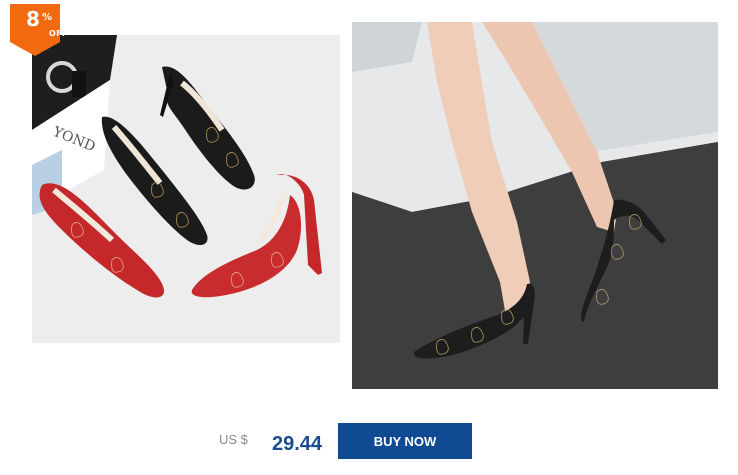  I want to click on discount-value: 8, so click(33, 19).